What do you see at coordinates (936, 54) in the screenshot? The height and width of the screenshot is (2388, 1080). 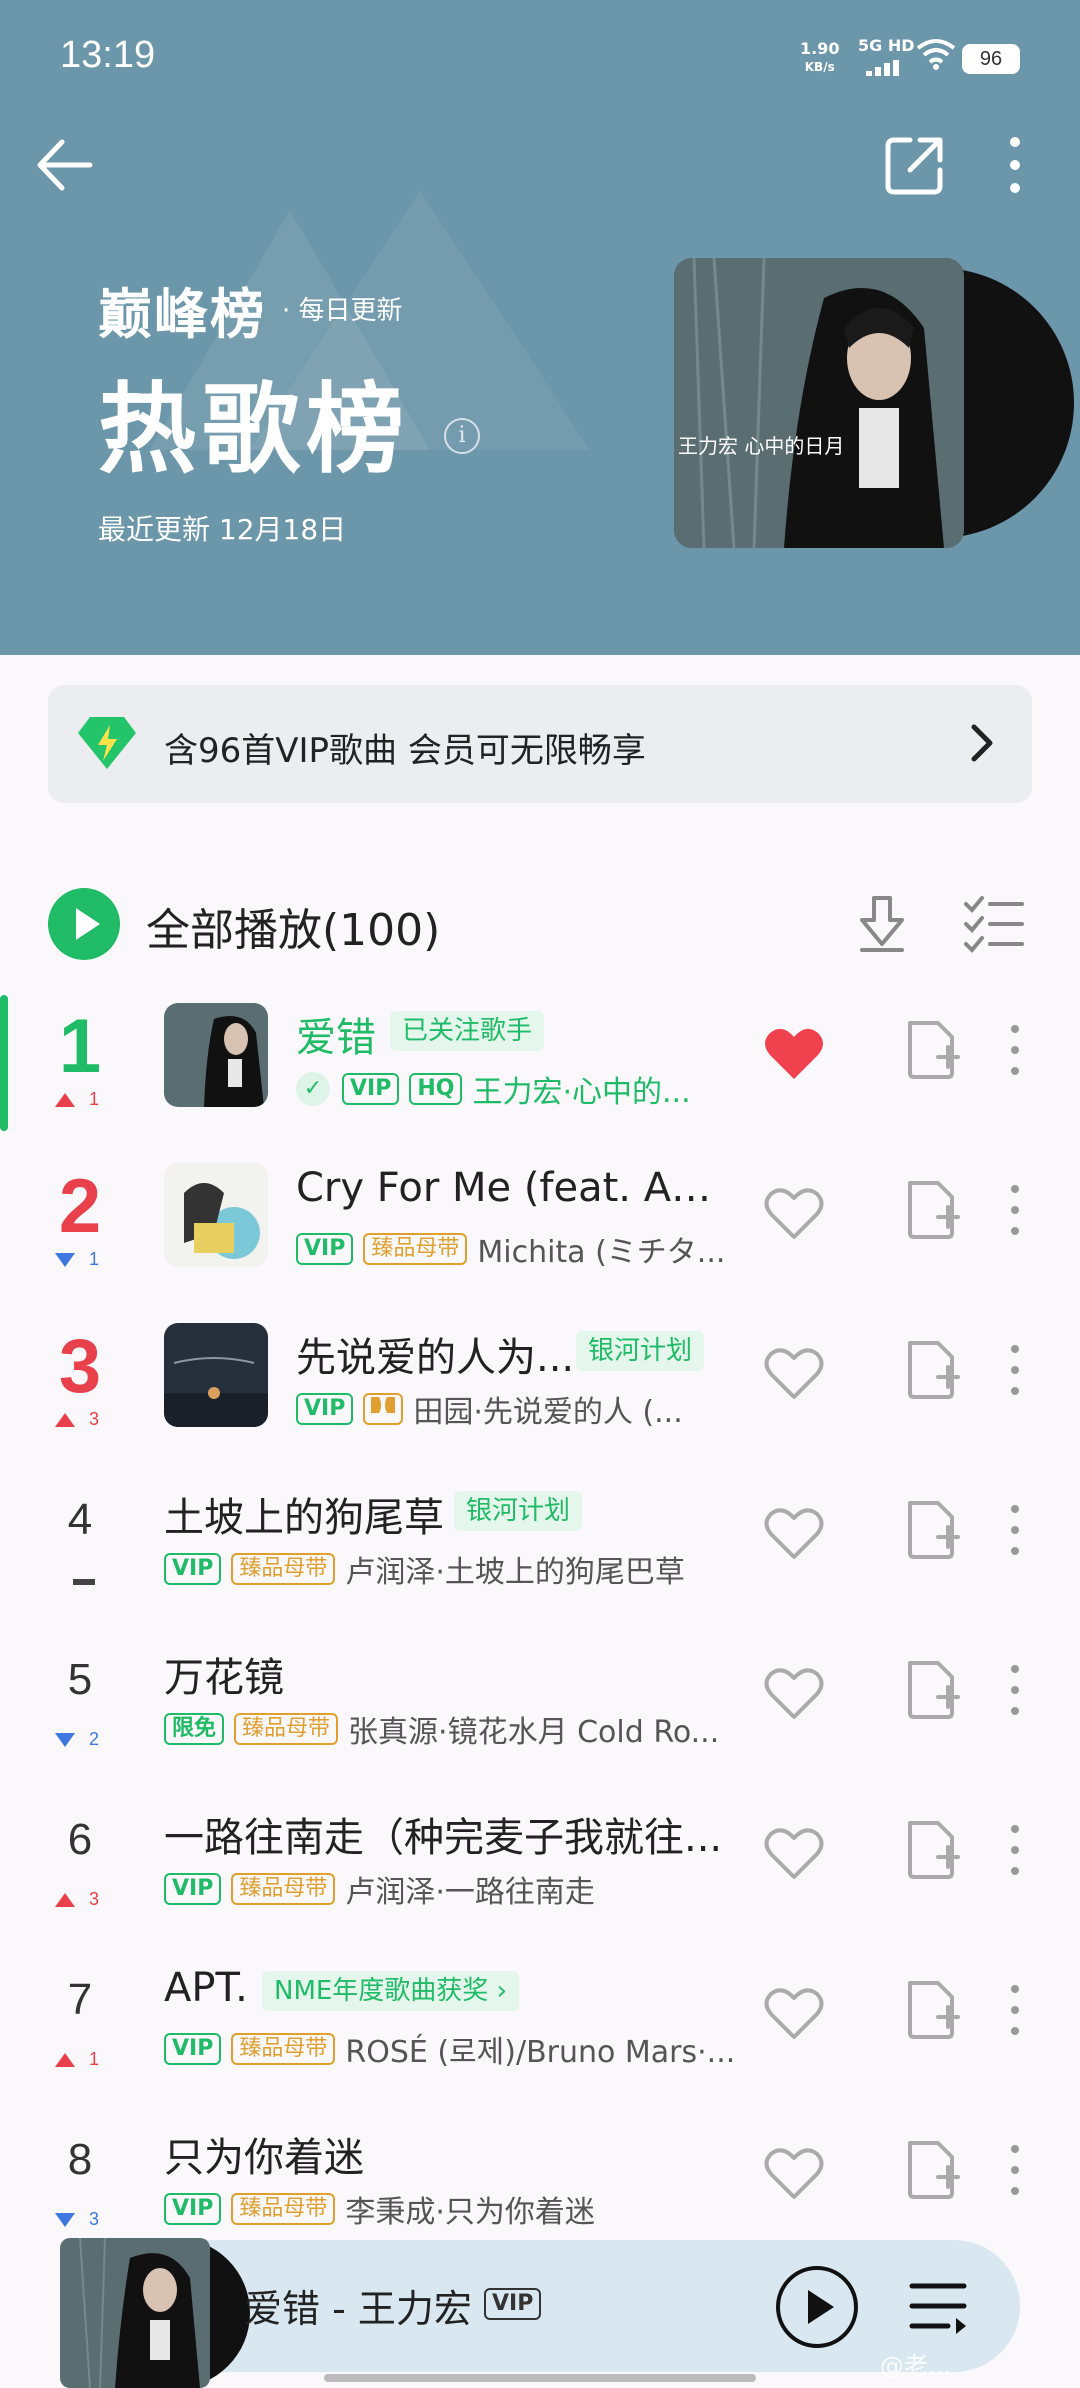 I see `wifi-icon` at bounding box center [936, 54].